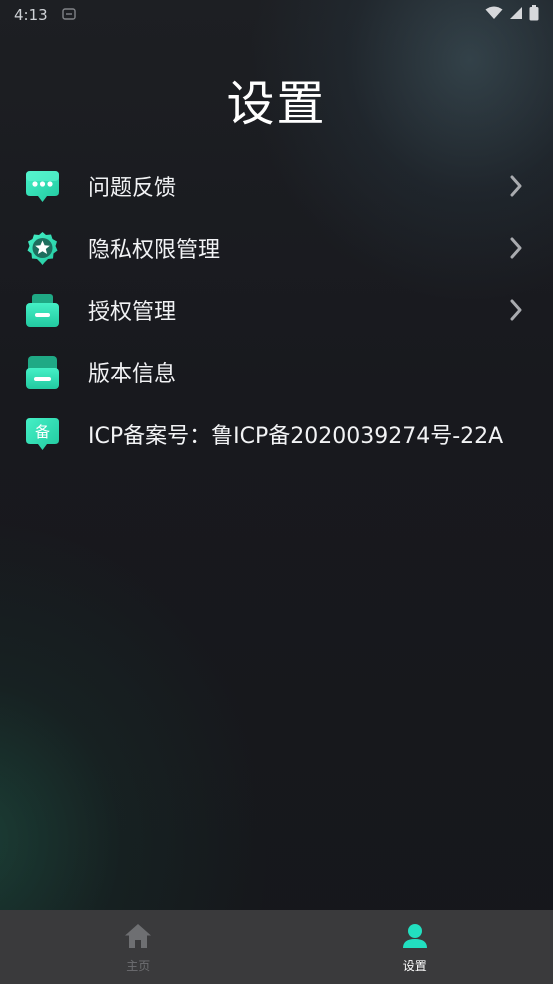  I want to click on bottom-tab-bar: 主页 设置, so click(276, 947).